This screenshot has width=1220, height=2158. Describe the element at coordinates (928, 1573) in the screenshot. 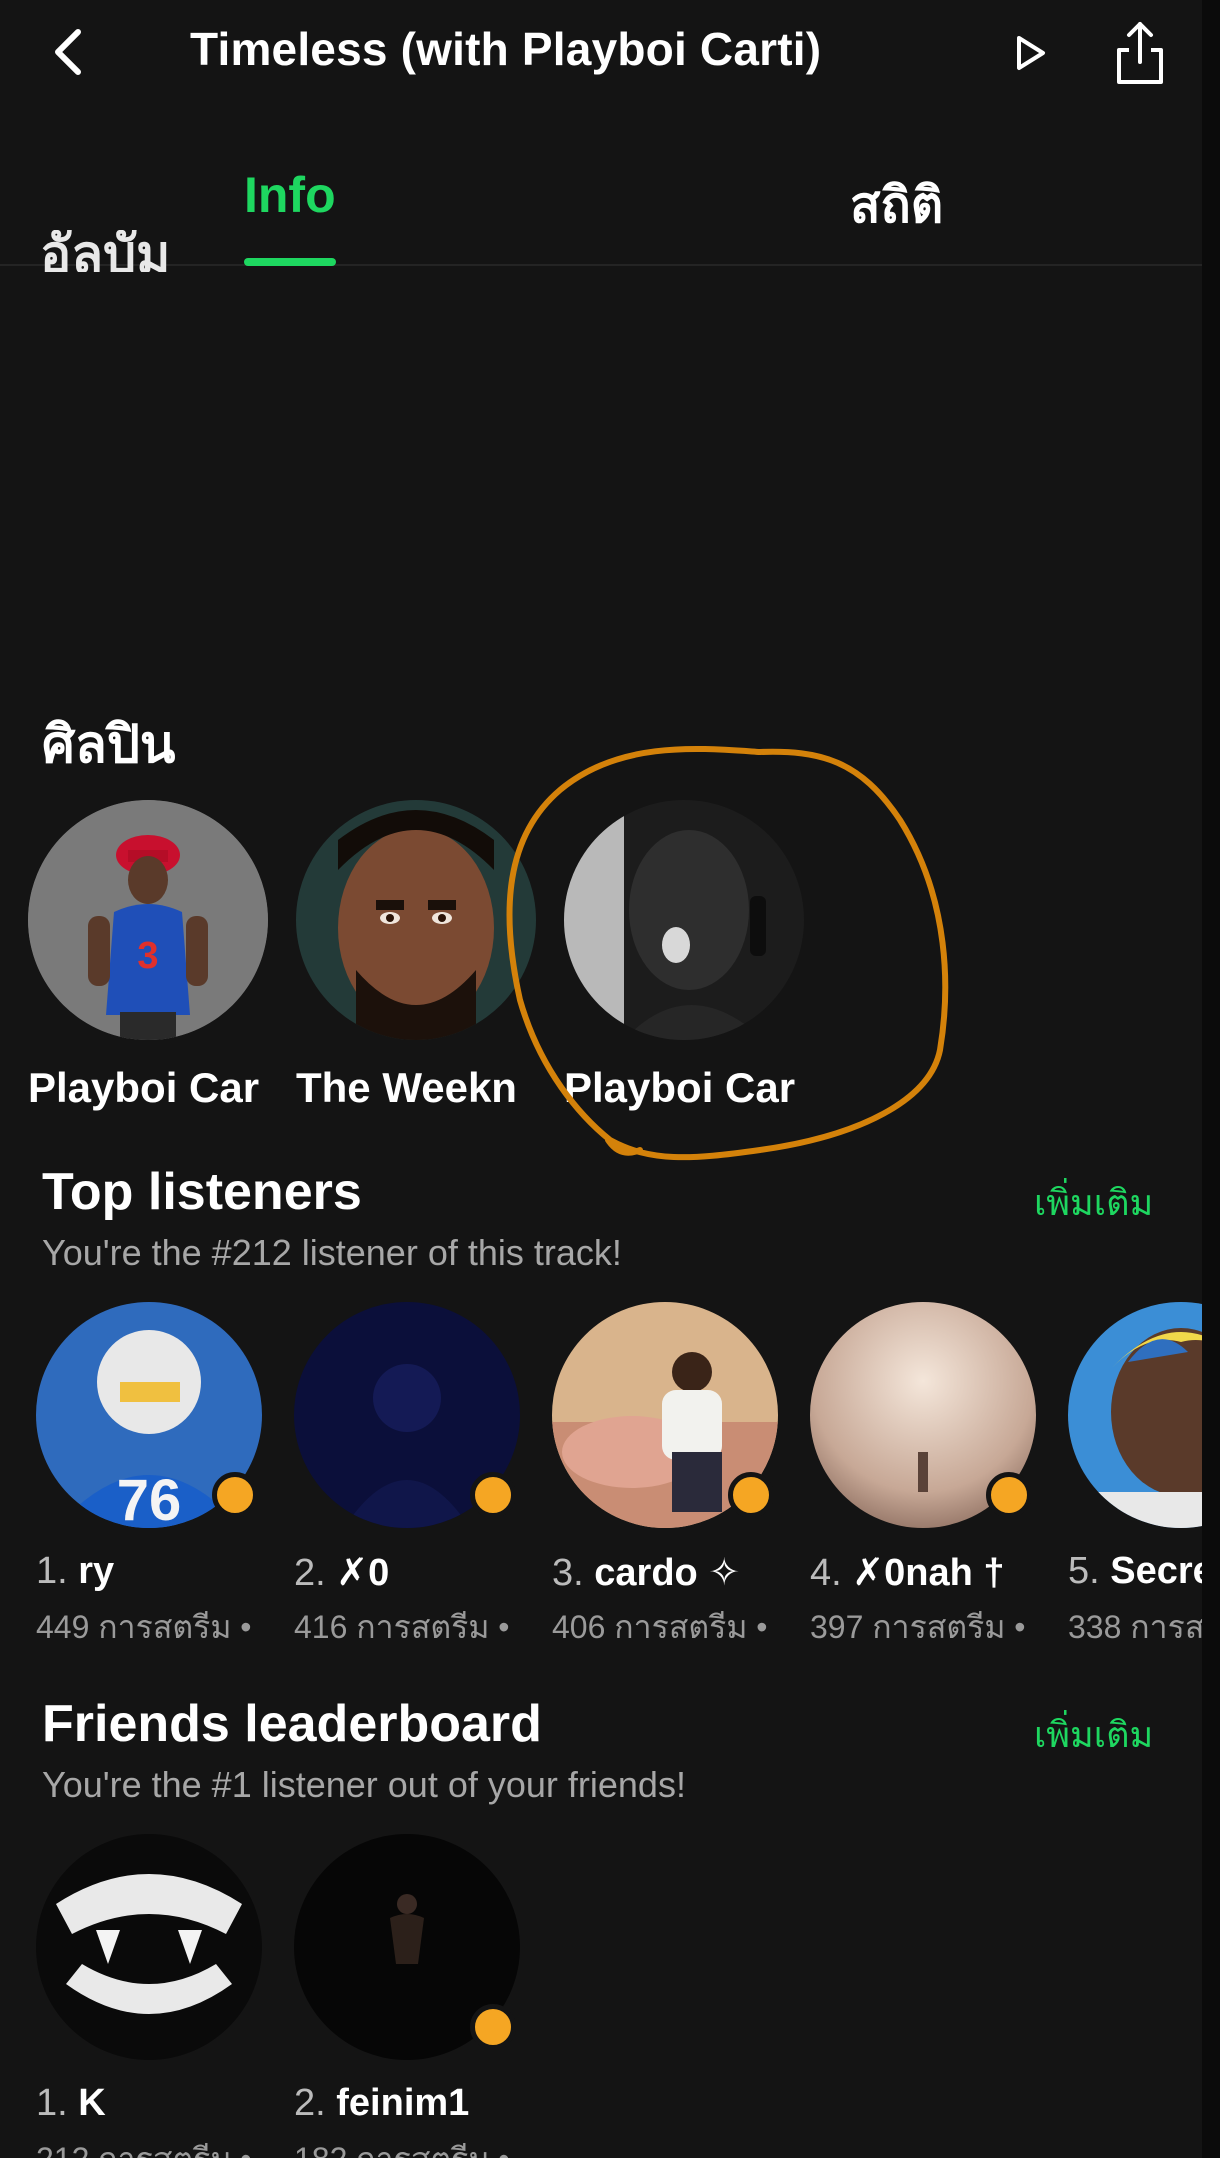

I see `listener-name: ✗0nah †` at that location.